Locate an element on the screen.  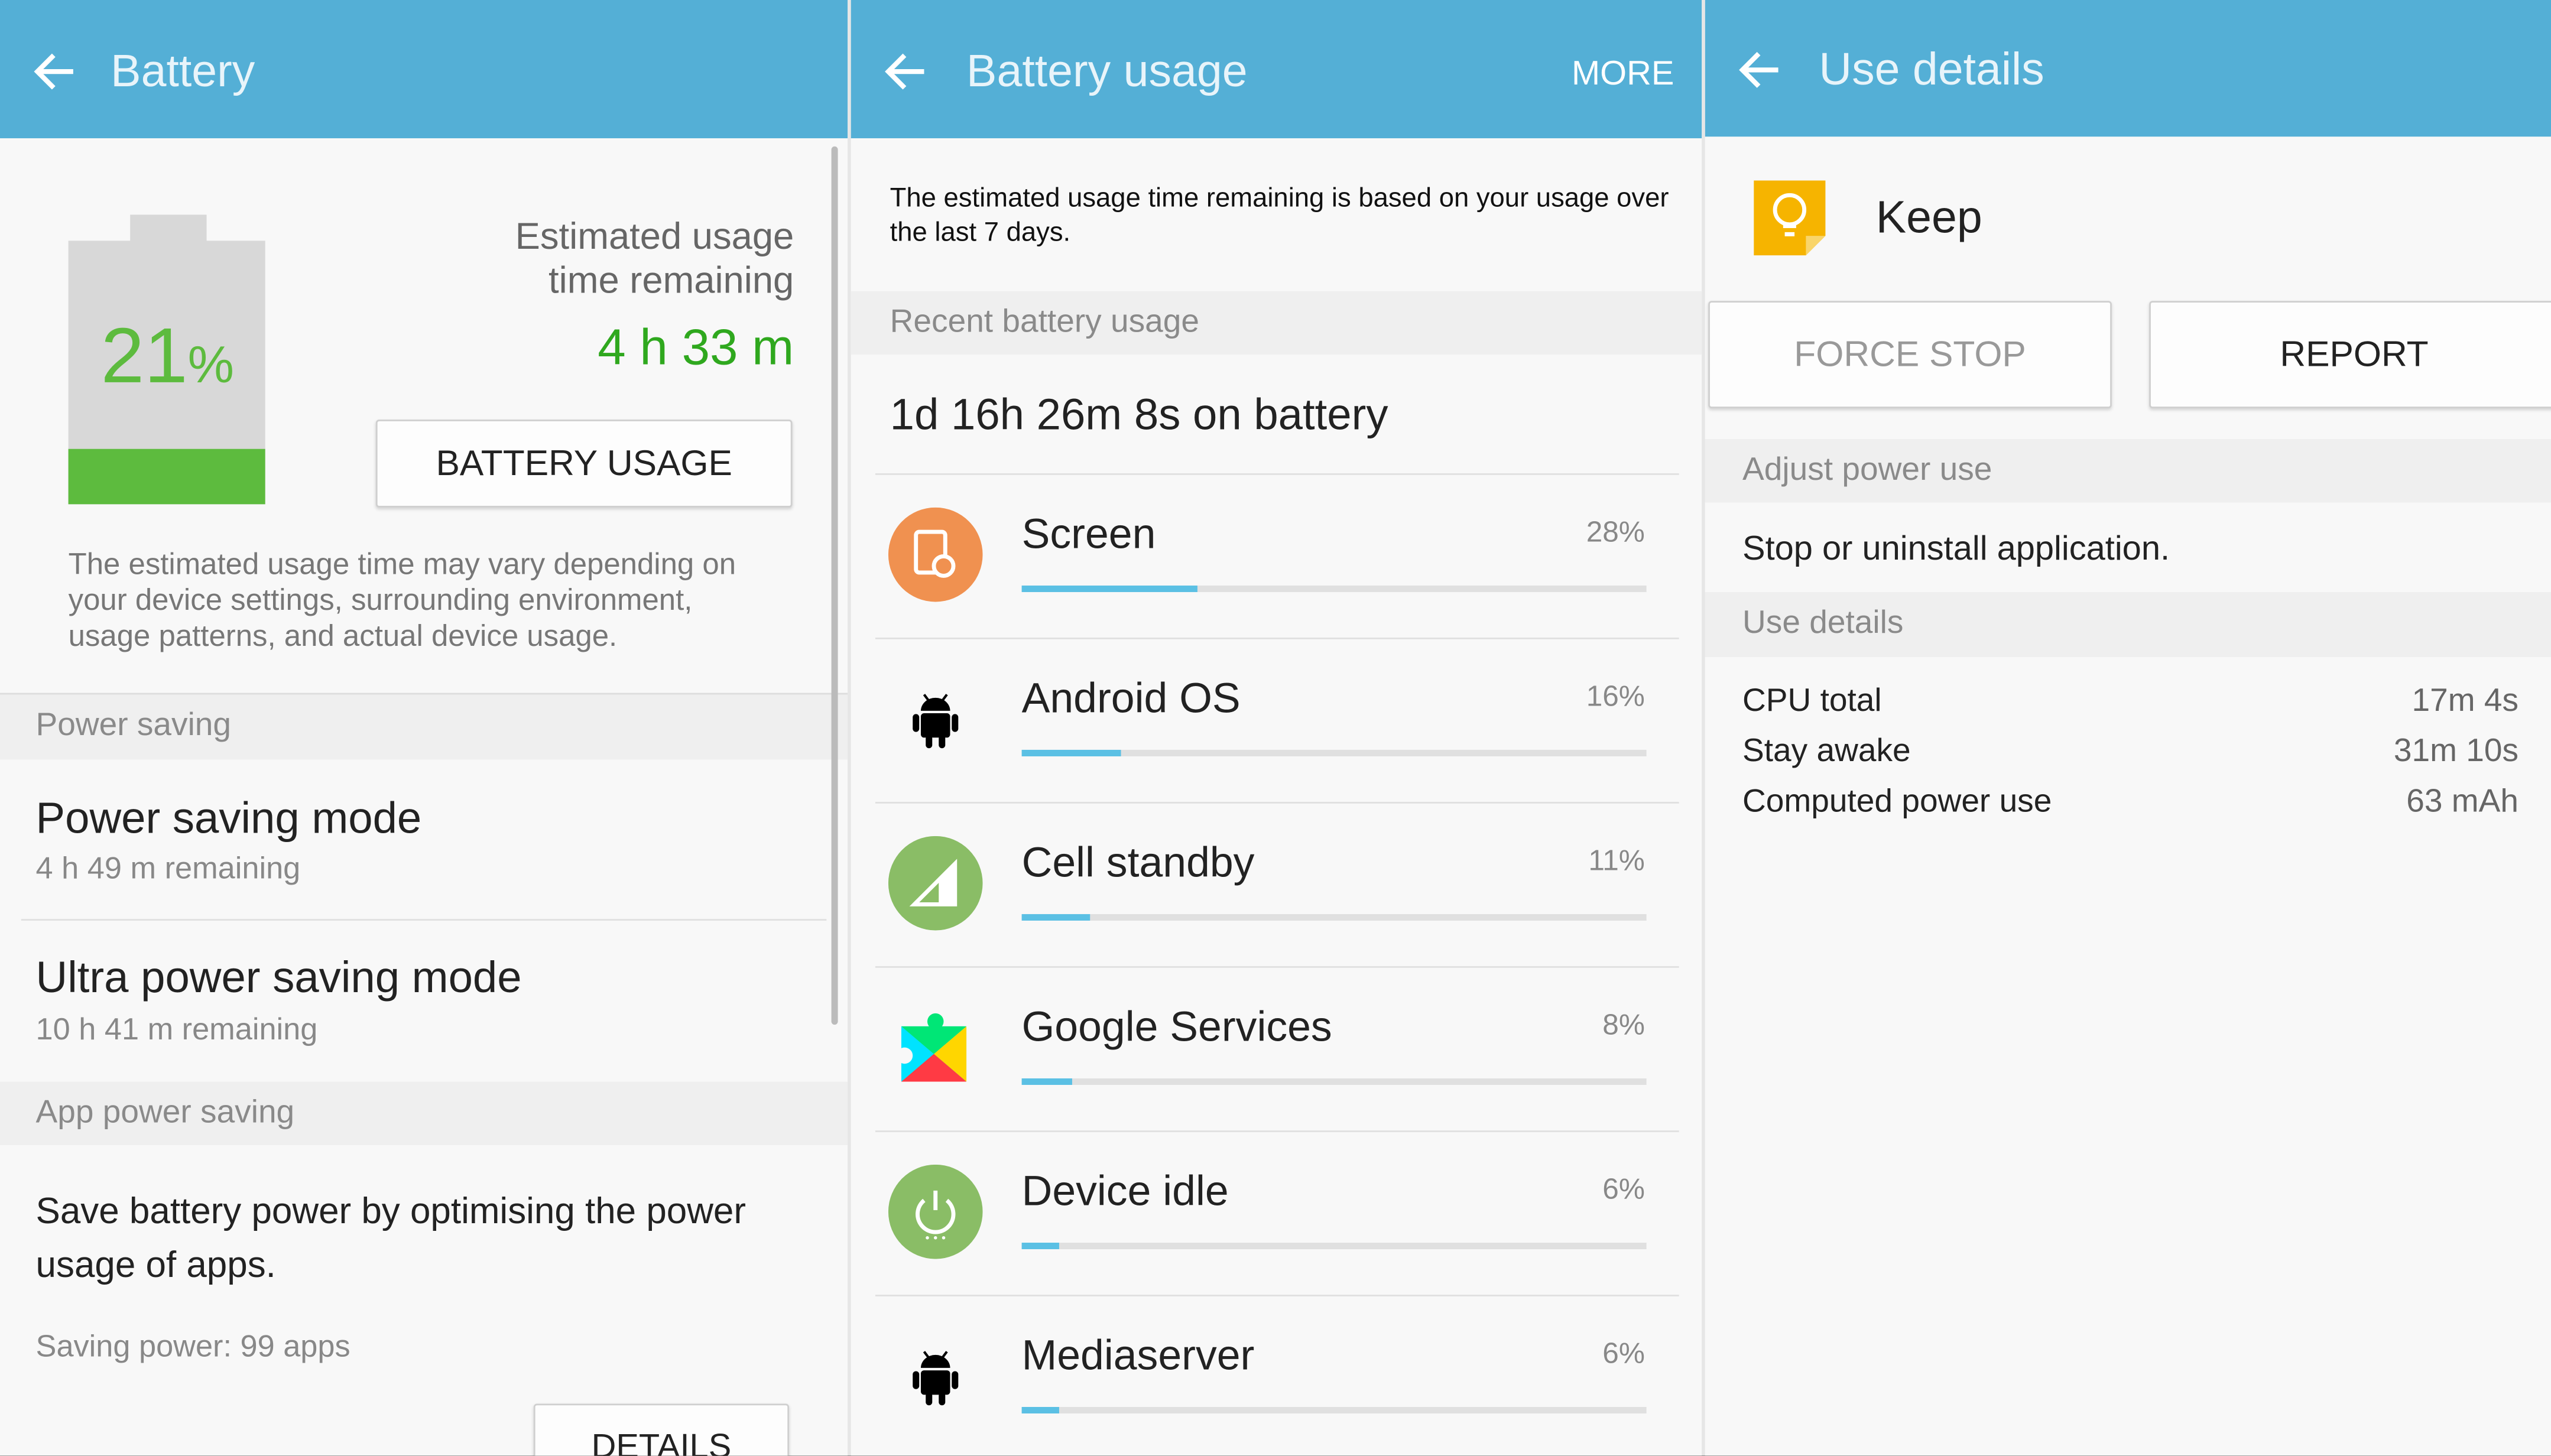
section-header-app-power-saving: App power saving is located at coordinates (424, 1113).